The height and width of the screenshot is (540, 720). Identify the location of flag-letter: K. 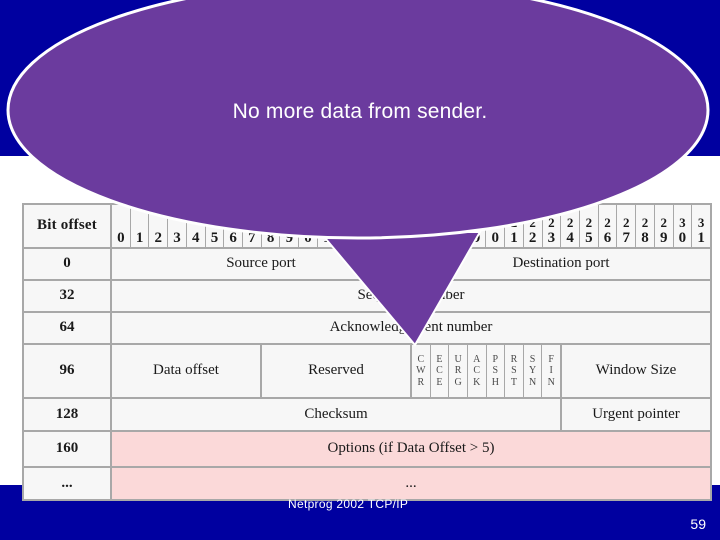
(477, 382).